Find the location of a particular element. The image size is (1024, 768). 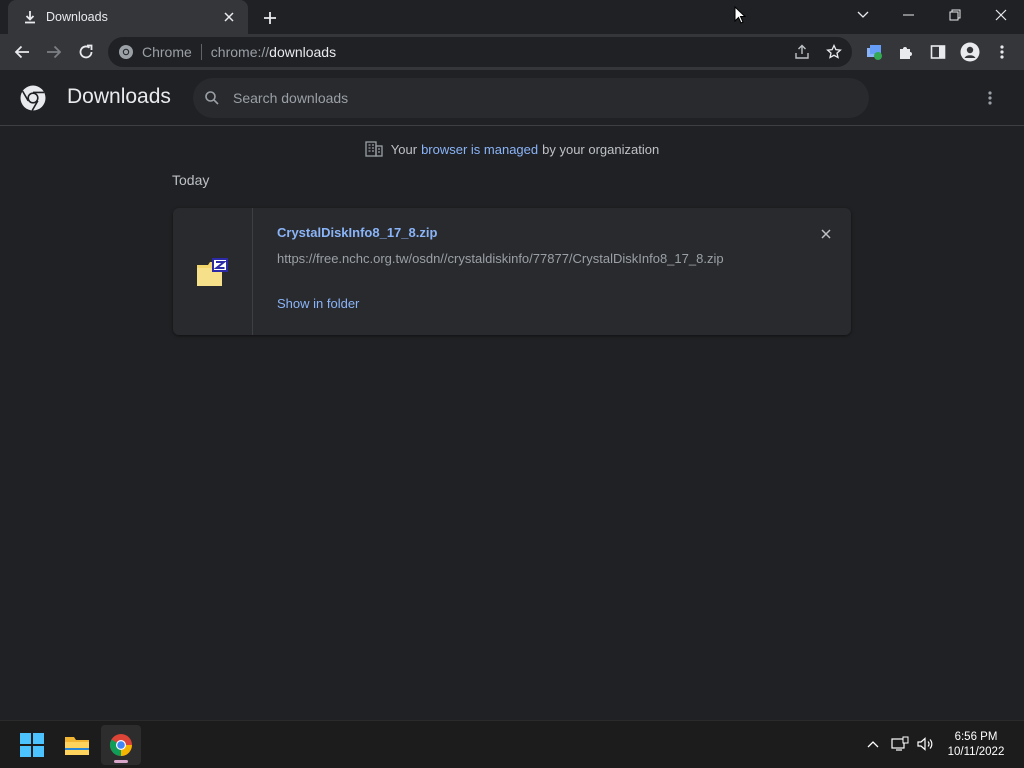

share-icon is located at coordinates (802, 52).